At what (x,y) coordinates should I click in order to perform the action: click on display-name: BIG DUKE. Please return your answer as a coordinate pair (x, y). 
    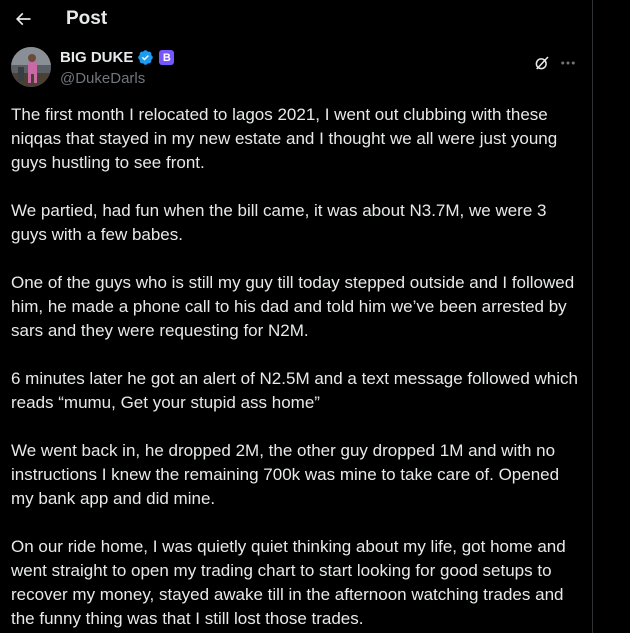
    Looking at the image, I should click on (96, 57).